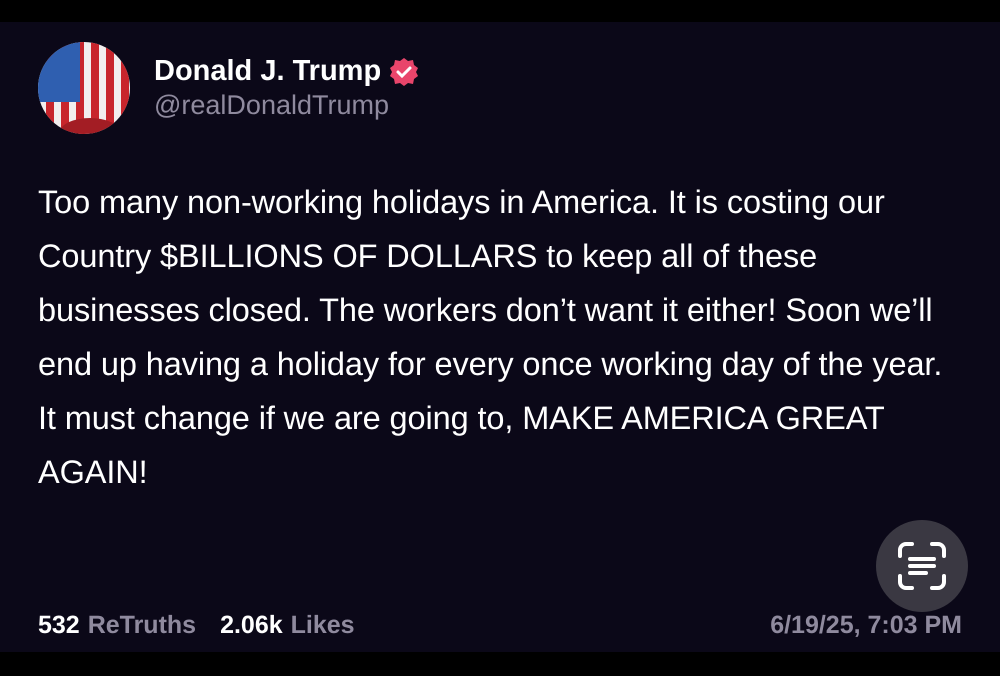 The width and height of the screenshot is (1000, 676). I want to click on author-handle: @realDonaldTrump, so click(272, 105).